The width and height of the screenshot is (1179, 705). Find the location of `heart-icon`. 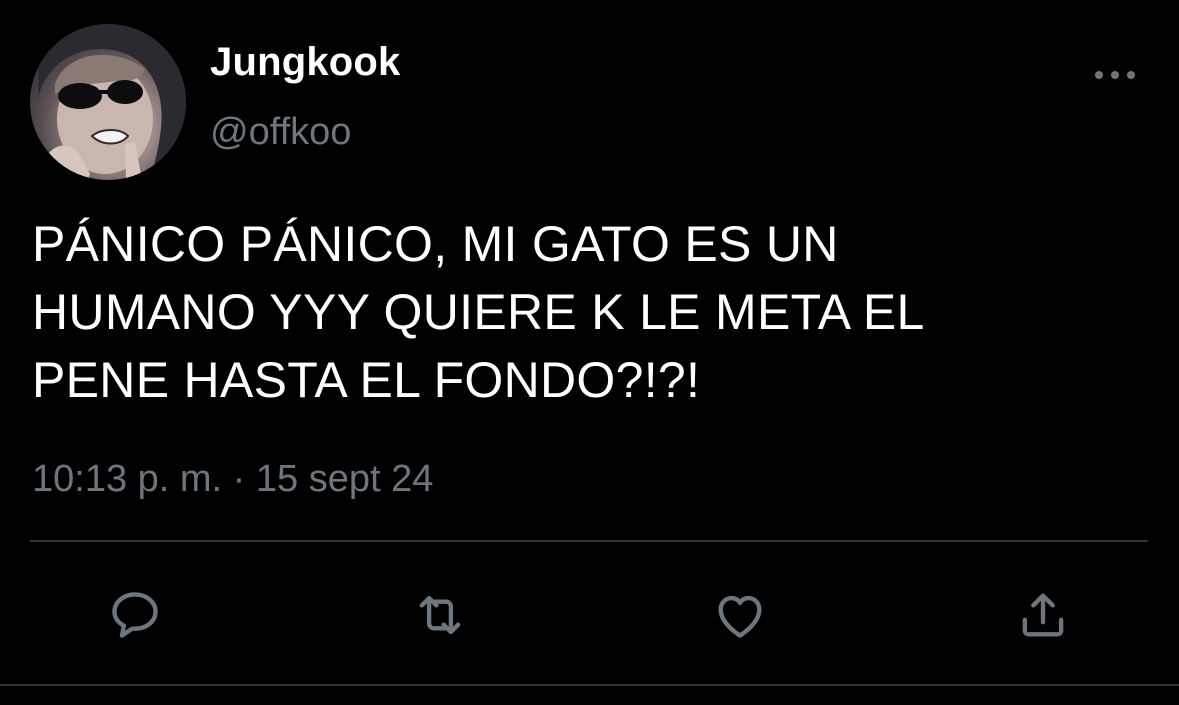

heart-icon is located at coordinates (740, 616).